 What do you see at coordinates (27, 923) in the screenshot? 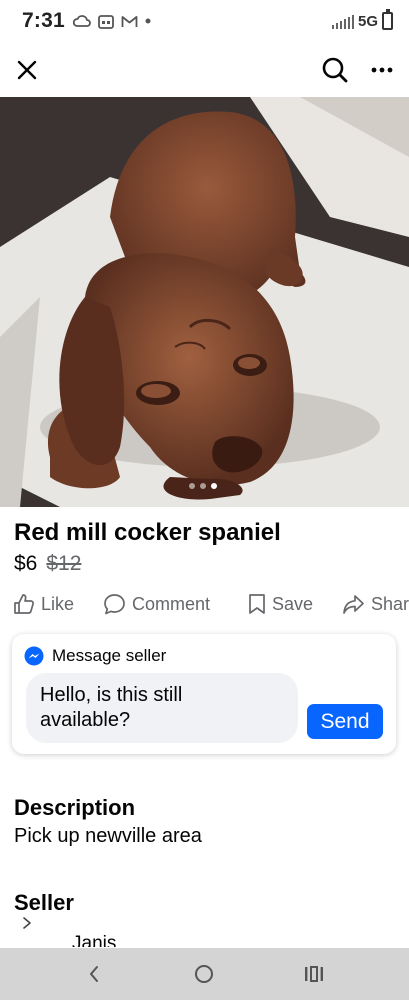
I see `chevron-right-icon` at bounding box center [27, 923].